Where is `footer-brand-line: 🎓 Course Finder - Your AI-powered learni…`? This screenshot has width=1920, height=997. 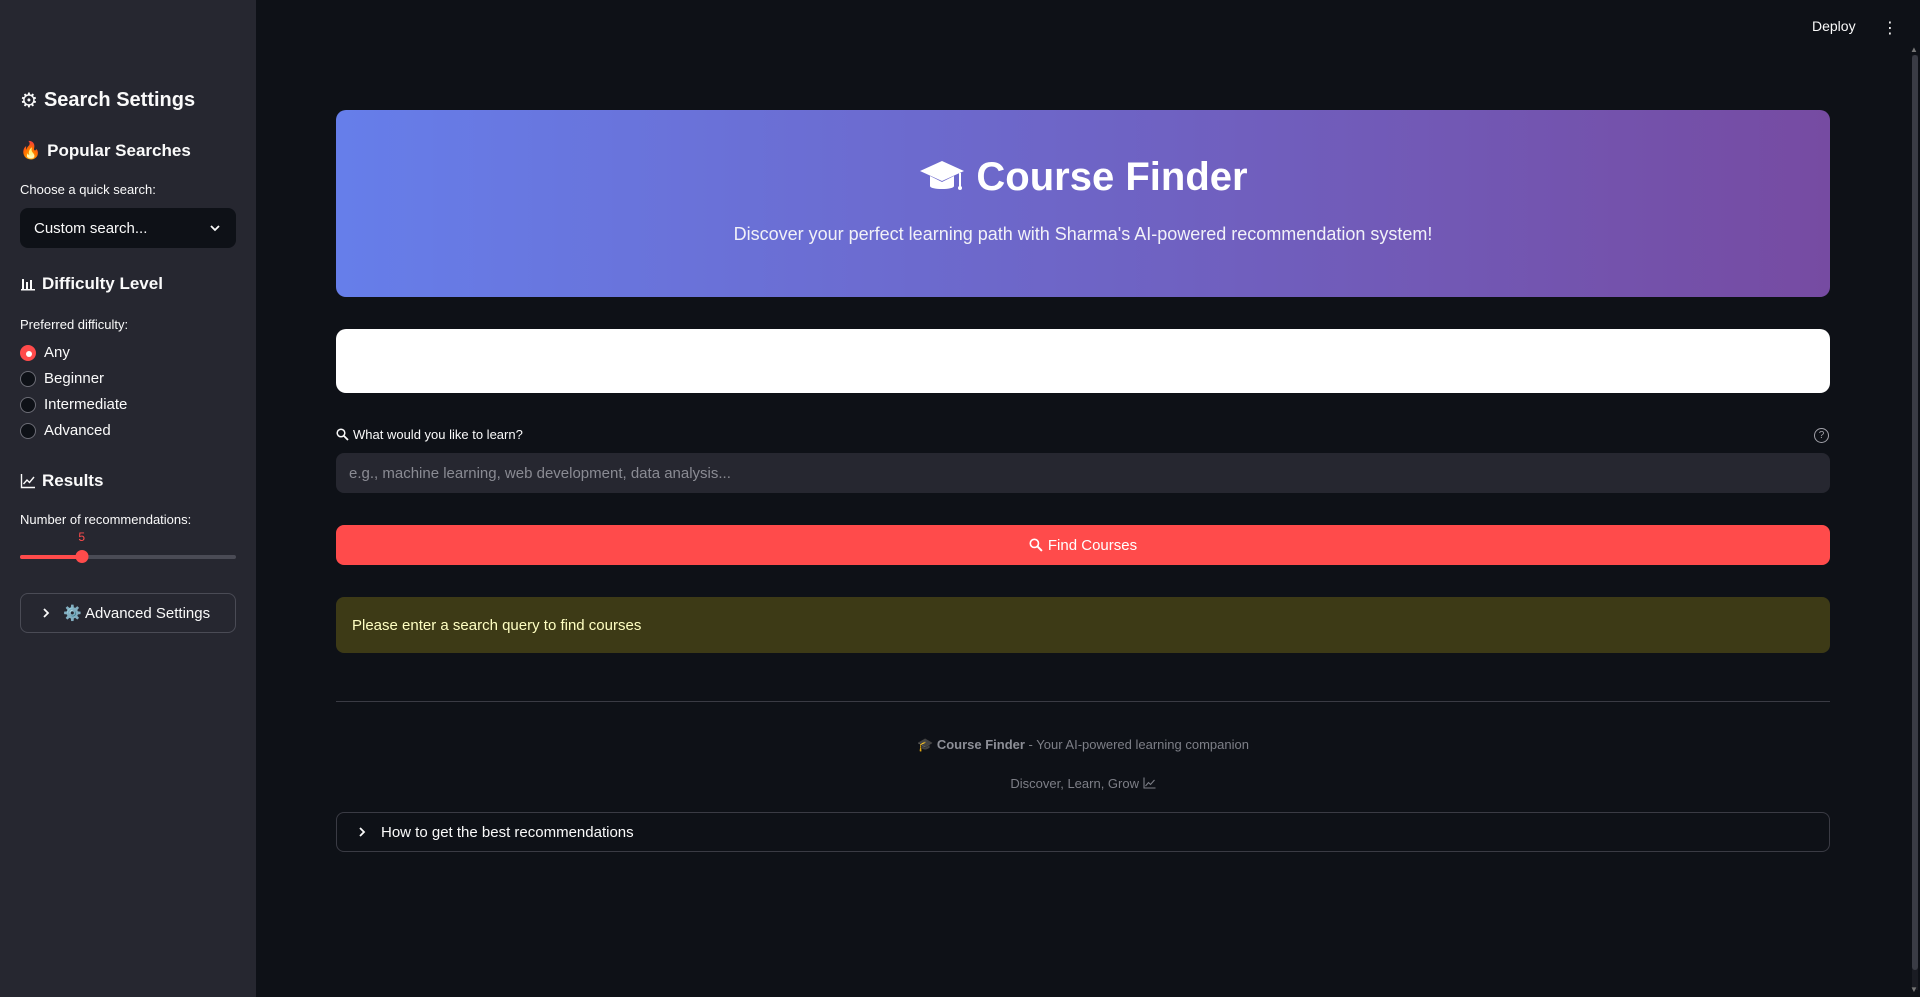
footer-brand-line: 🎓 Course Finder - Your AI-powered learni… is located at coordinates (1083, 745).